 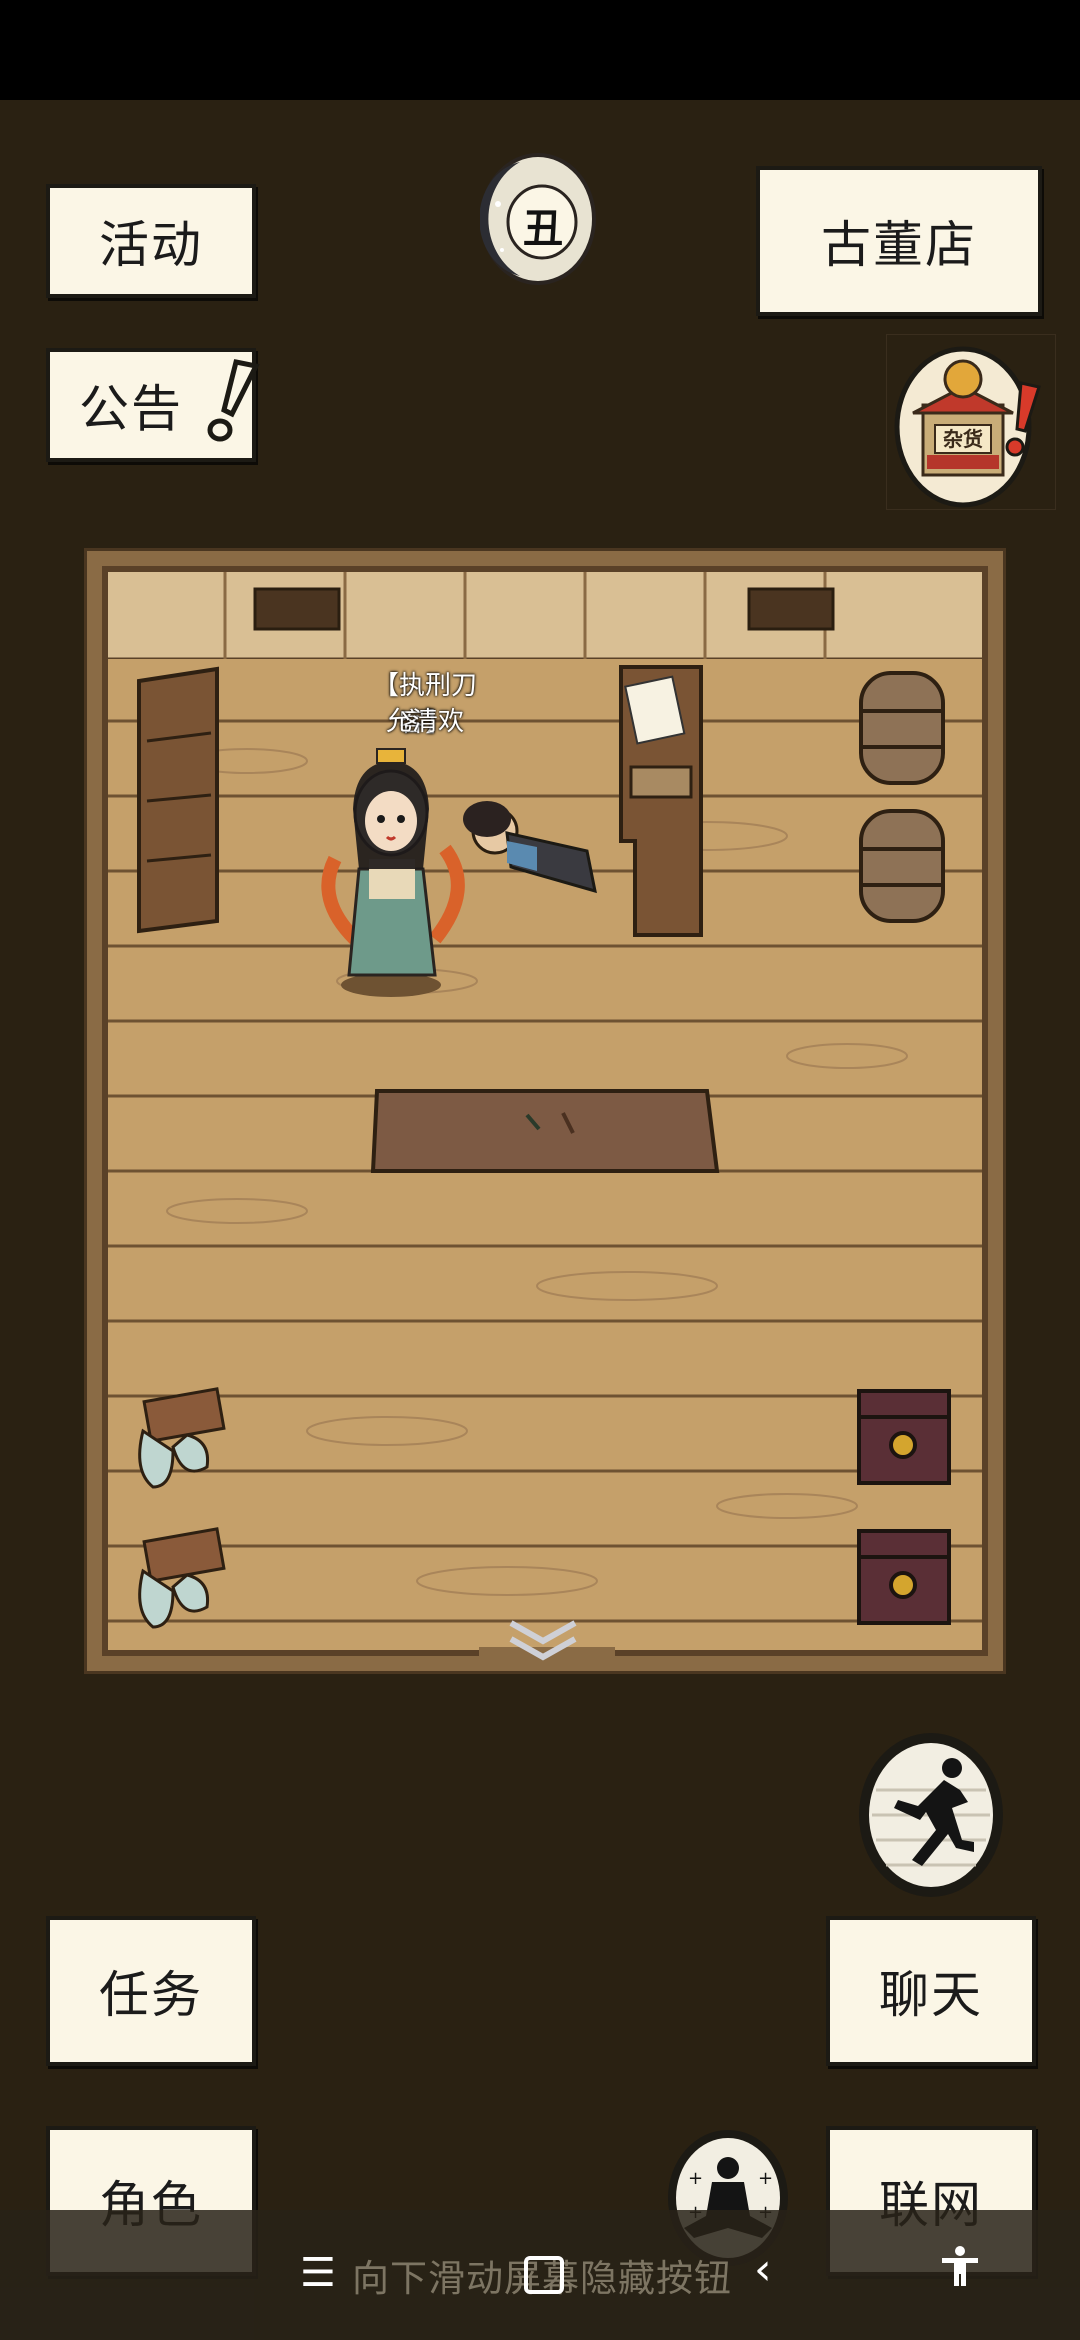 I want to click on antique-shop-label: 古董店, so click(x=899, y=245).